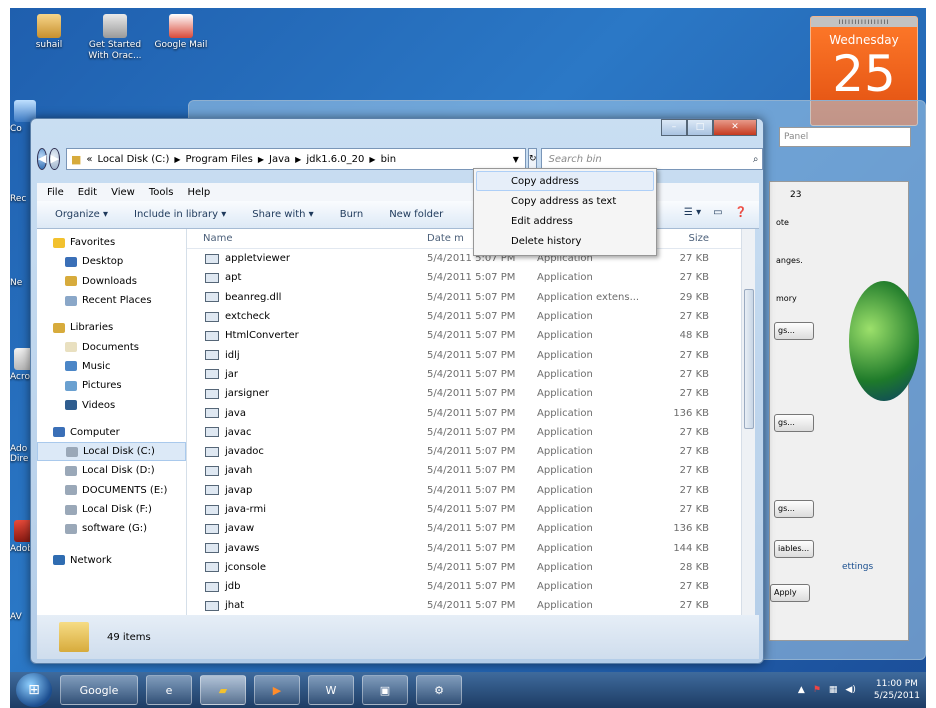  Describe the element at coordinates (307, 238) in the screenshot. I see `column-name: Name` at that location.